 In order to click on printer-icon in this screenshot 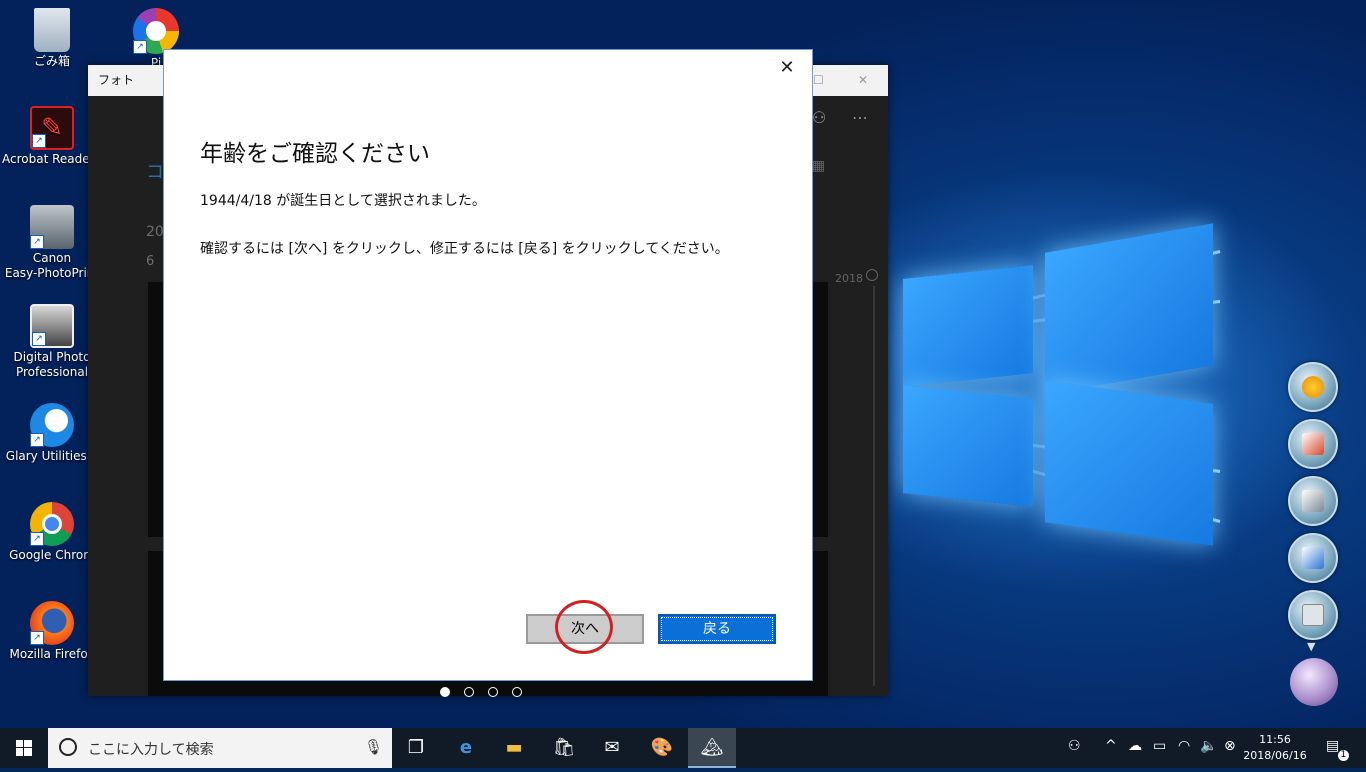, I will do `click(1313, 501)`.